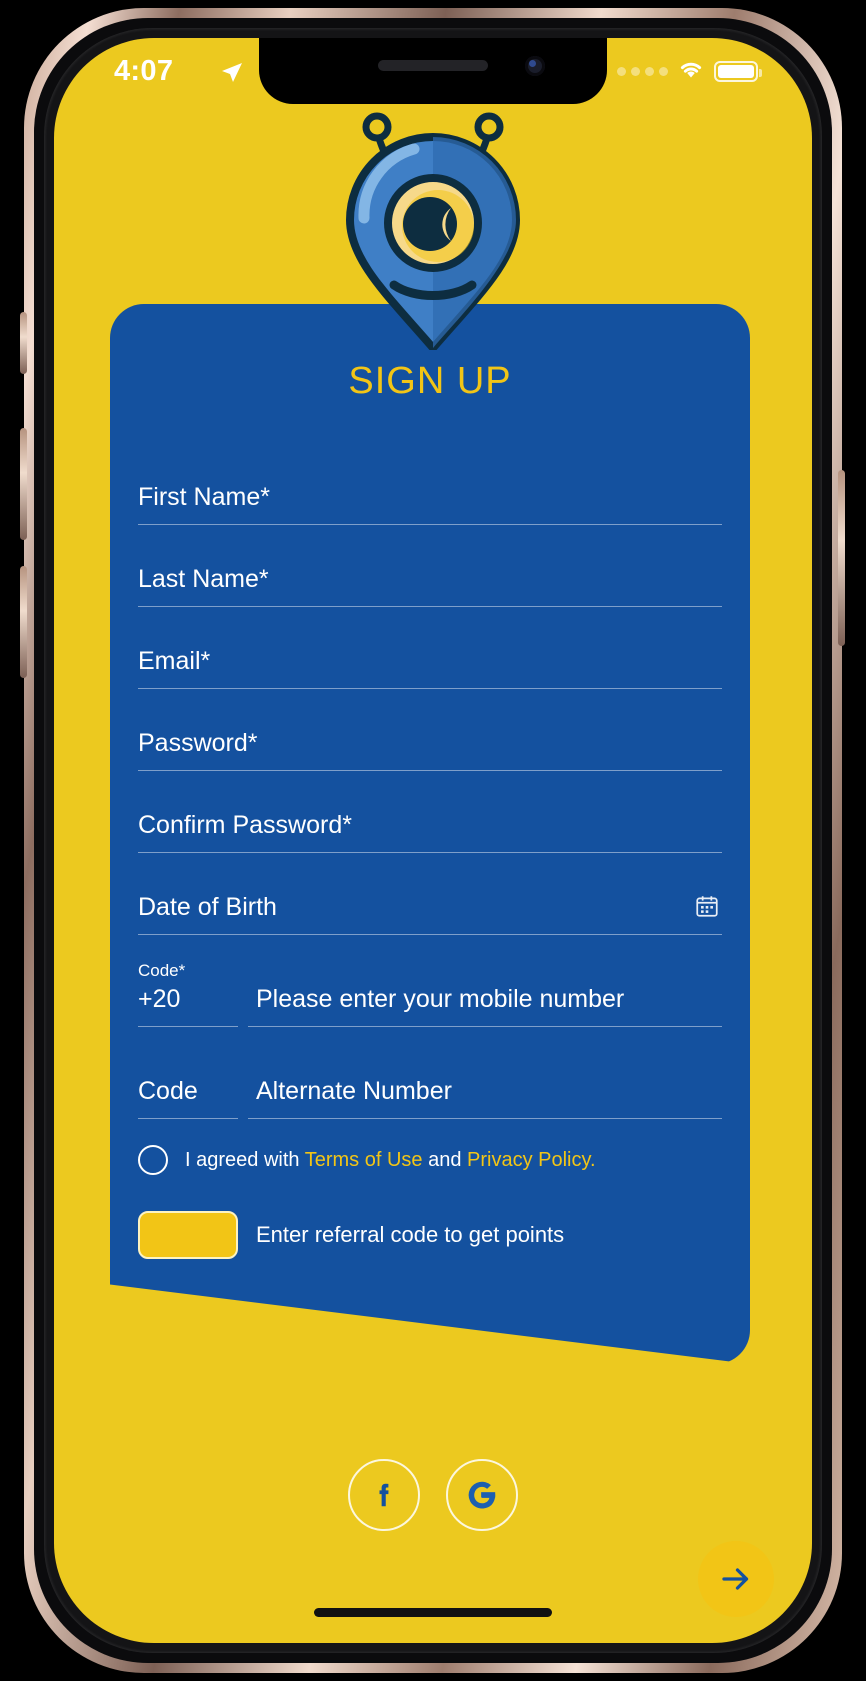 The width and height of the screenshot is (866, 1681). What do you see at coordinates (188, 1073) in the screenshot?
I see `alternate-code-field: Code` at bounding box center [188, 1073].